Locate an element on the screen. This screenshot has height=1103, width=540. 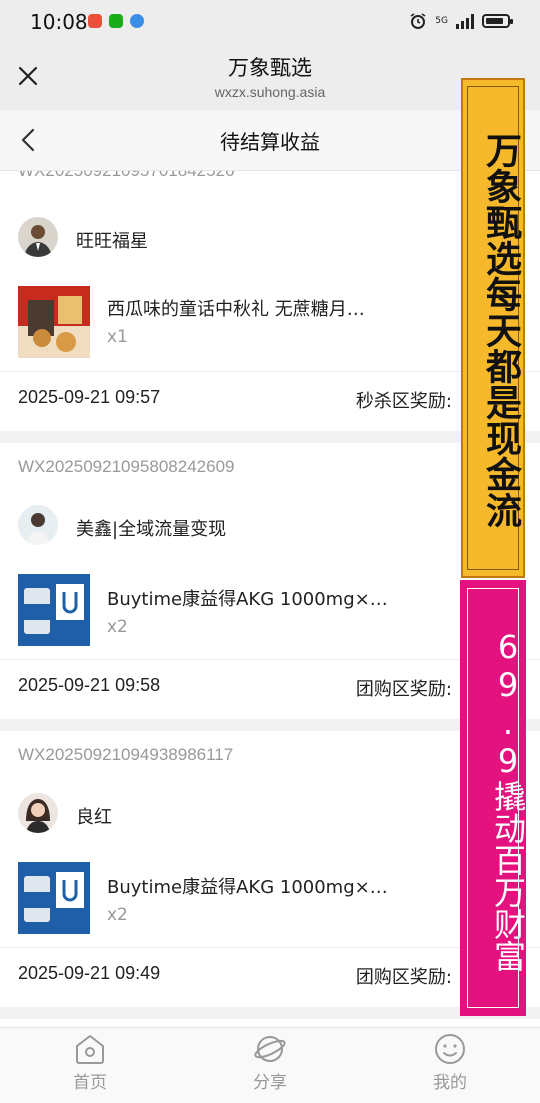
app-notification-icon is located at coordinates (95, 21).